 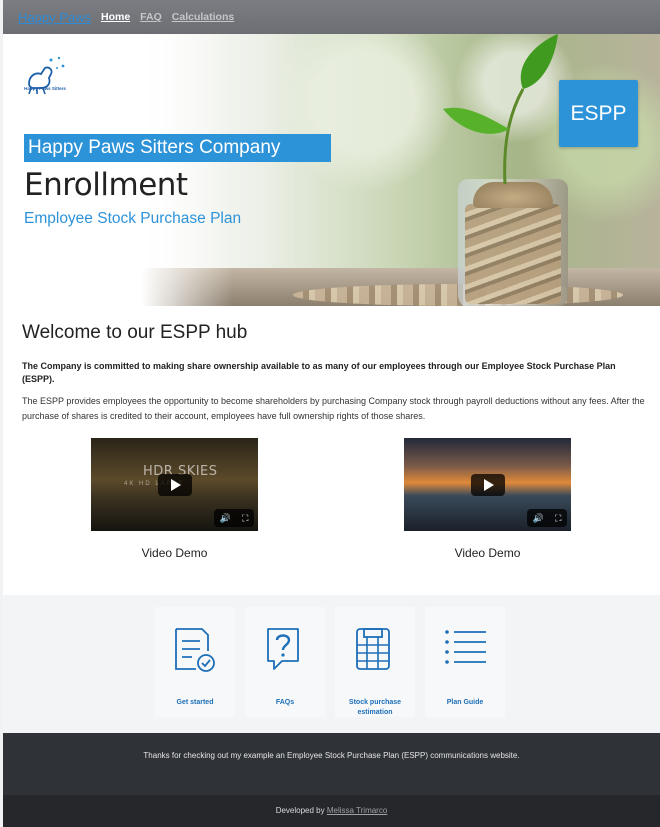 I want to click on espp-badge: ESPP, so click(x=598, y=113).